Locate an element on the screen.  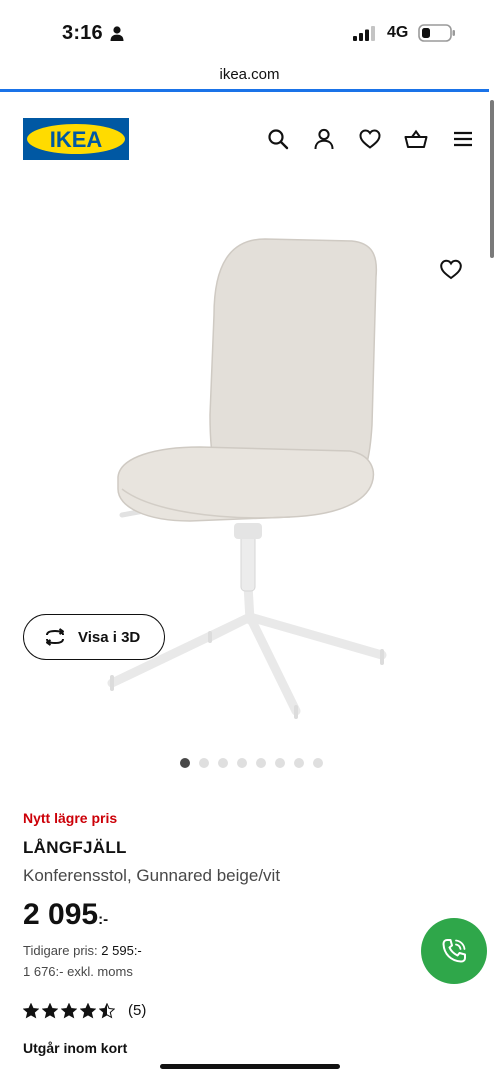
price-amount: 2 095 is located at coordinates (61, 914).